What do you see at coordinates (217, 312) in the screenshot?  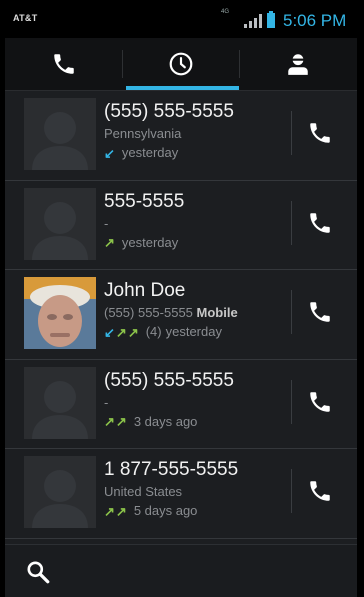 I see `phone-type-label: Mobile` at bounding box center [217, 312].